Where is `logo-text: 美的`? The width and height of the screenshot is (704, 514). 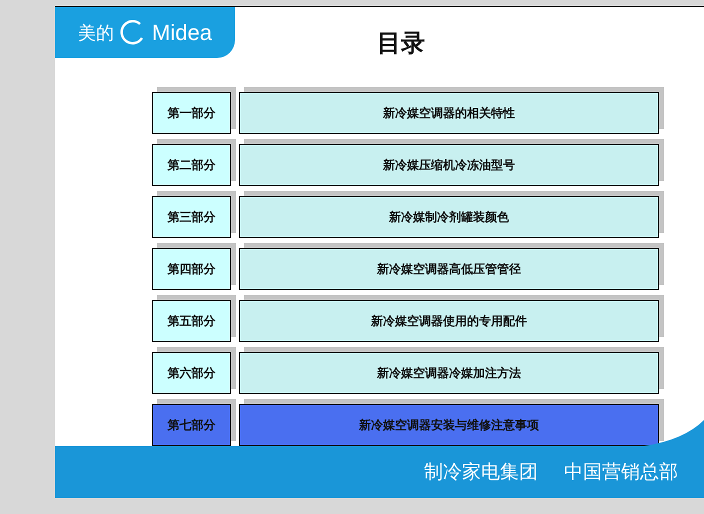 logo-text: 美的 is located at coordinates (96, 33).